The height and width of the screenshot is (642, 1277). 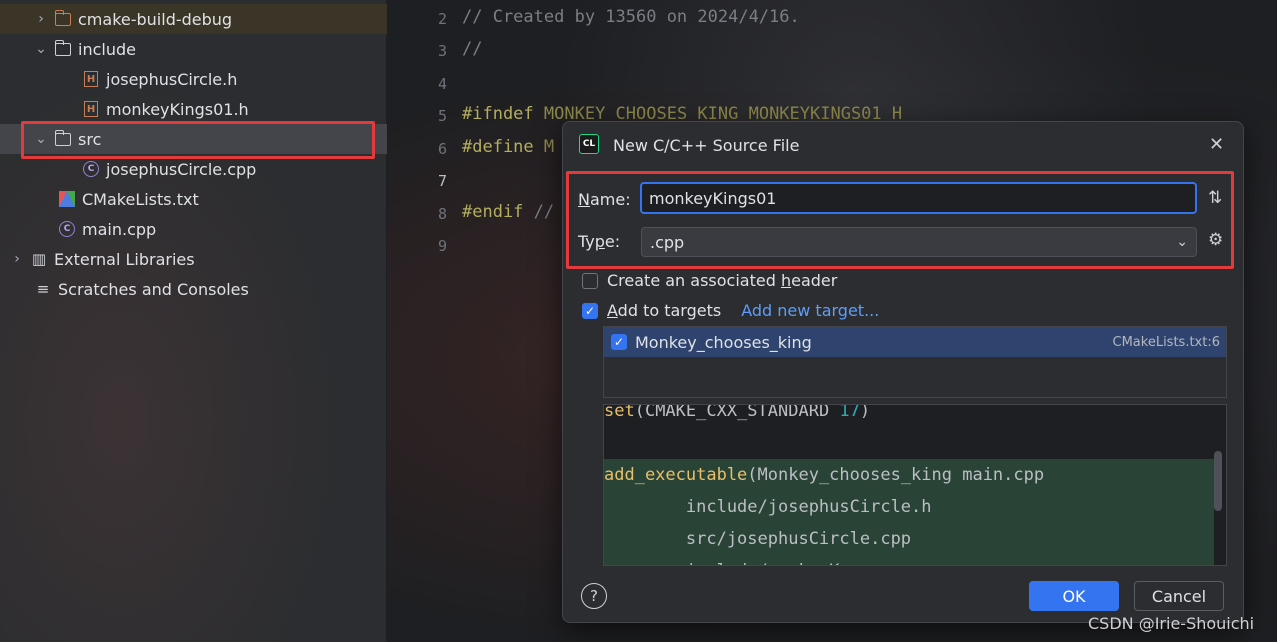 I want to click on add-targets-checkbox: ✓, so click(x=590, y=310).